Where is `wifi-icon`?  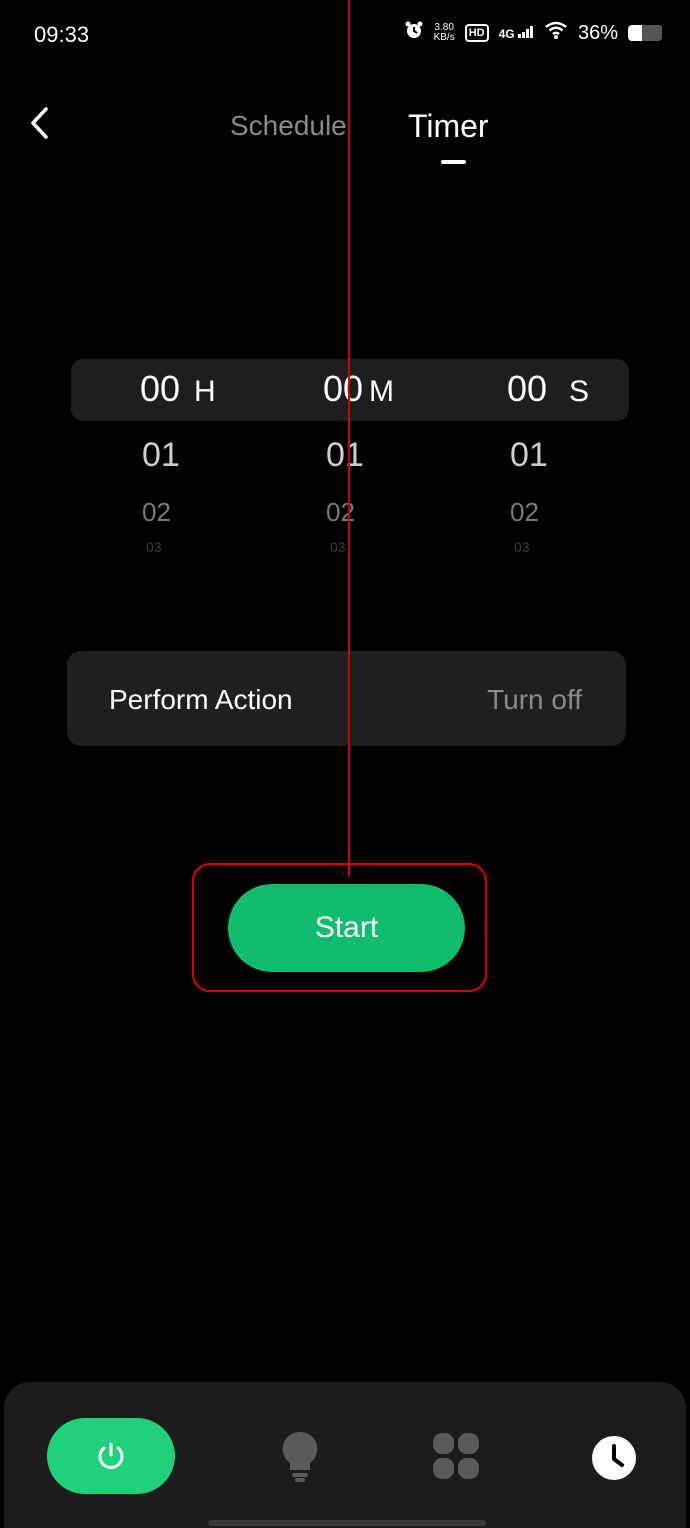
wifi-icon is located at coordinates (556, 33).